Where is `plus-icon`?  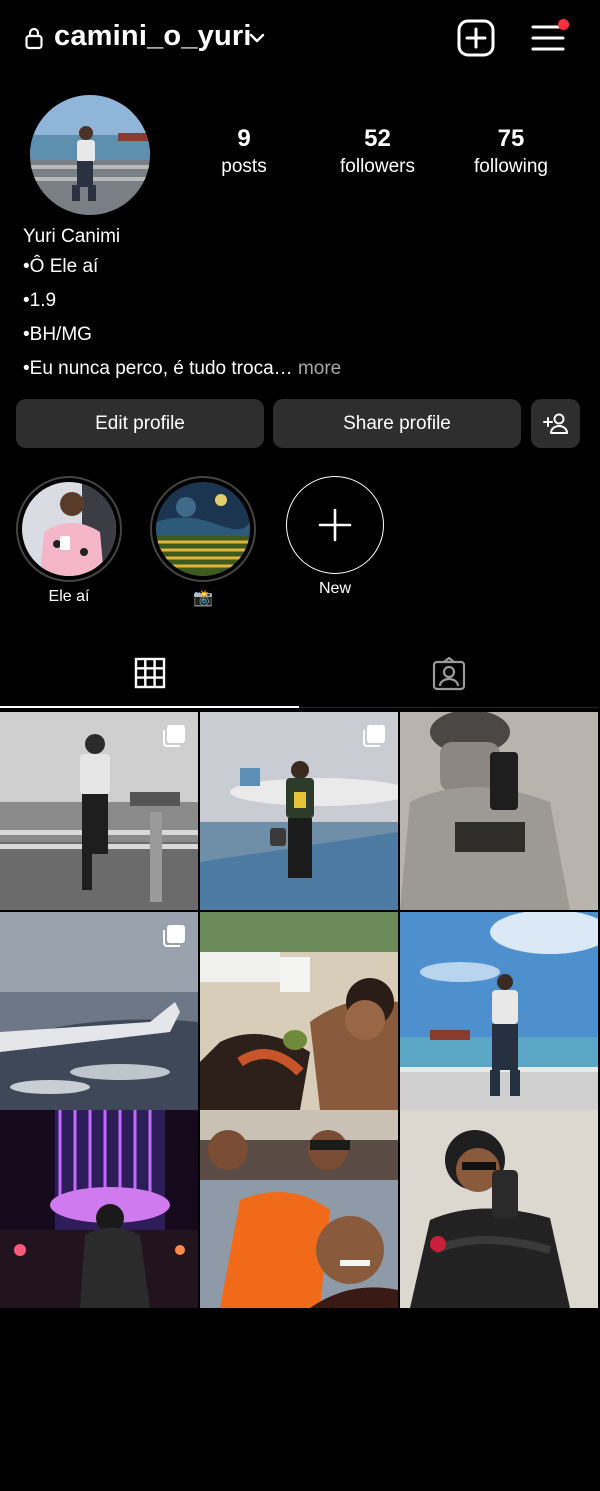
plus-icon is located at coordinates (335, 525).